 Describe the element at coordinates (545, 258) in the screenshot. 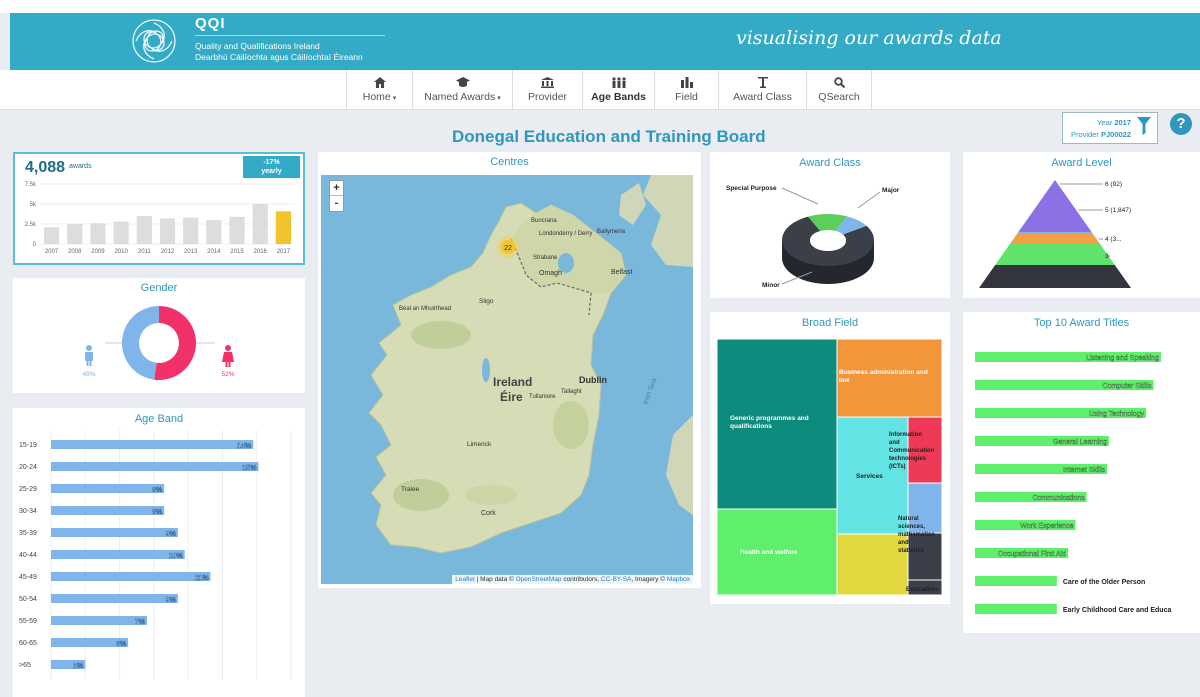

I see `map-label-strabane: Strabane` at that location.